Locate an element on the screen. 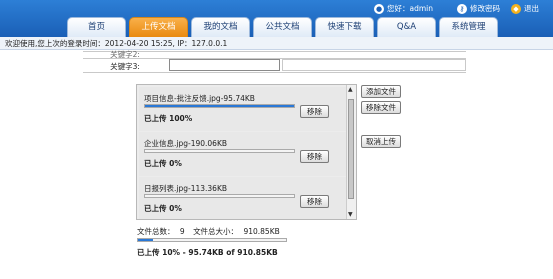 Image resolution: width=553 pixels, height=279 pixels. keyword3-input is located at coordinates (224, 65).